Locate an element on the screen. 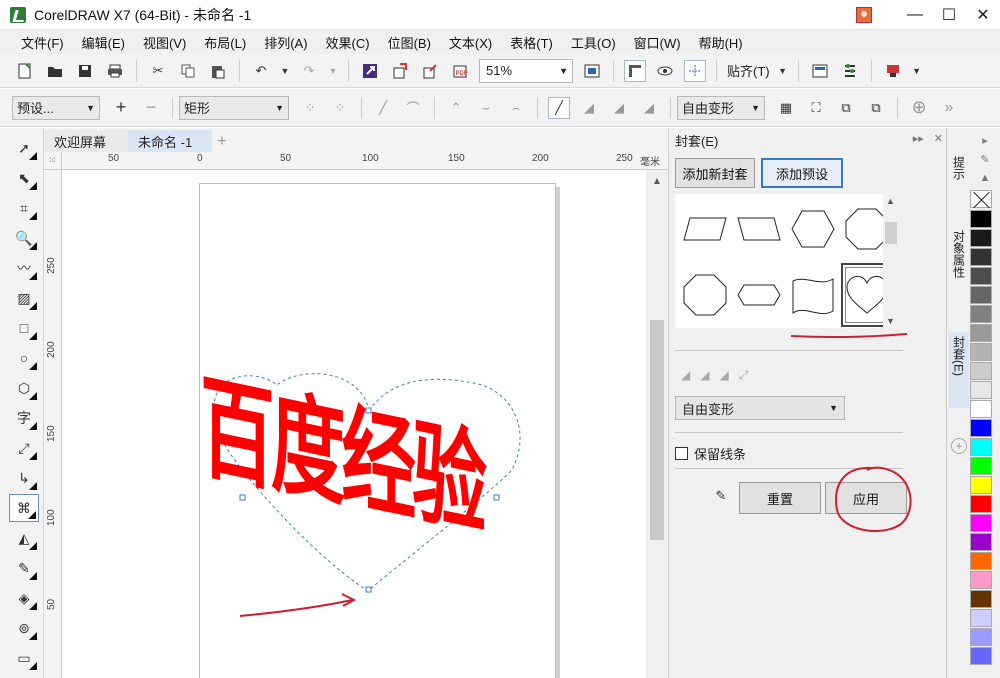  vertical-scrollbar: ▲ is located at coordinates (657, 424).